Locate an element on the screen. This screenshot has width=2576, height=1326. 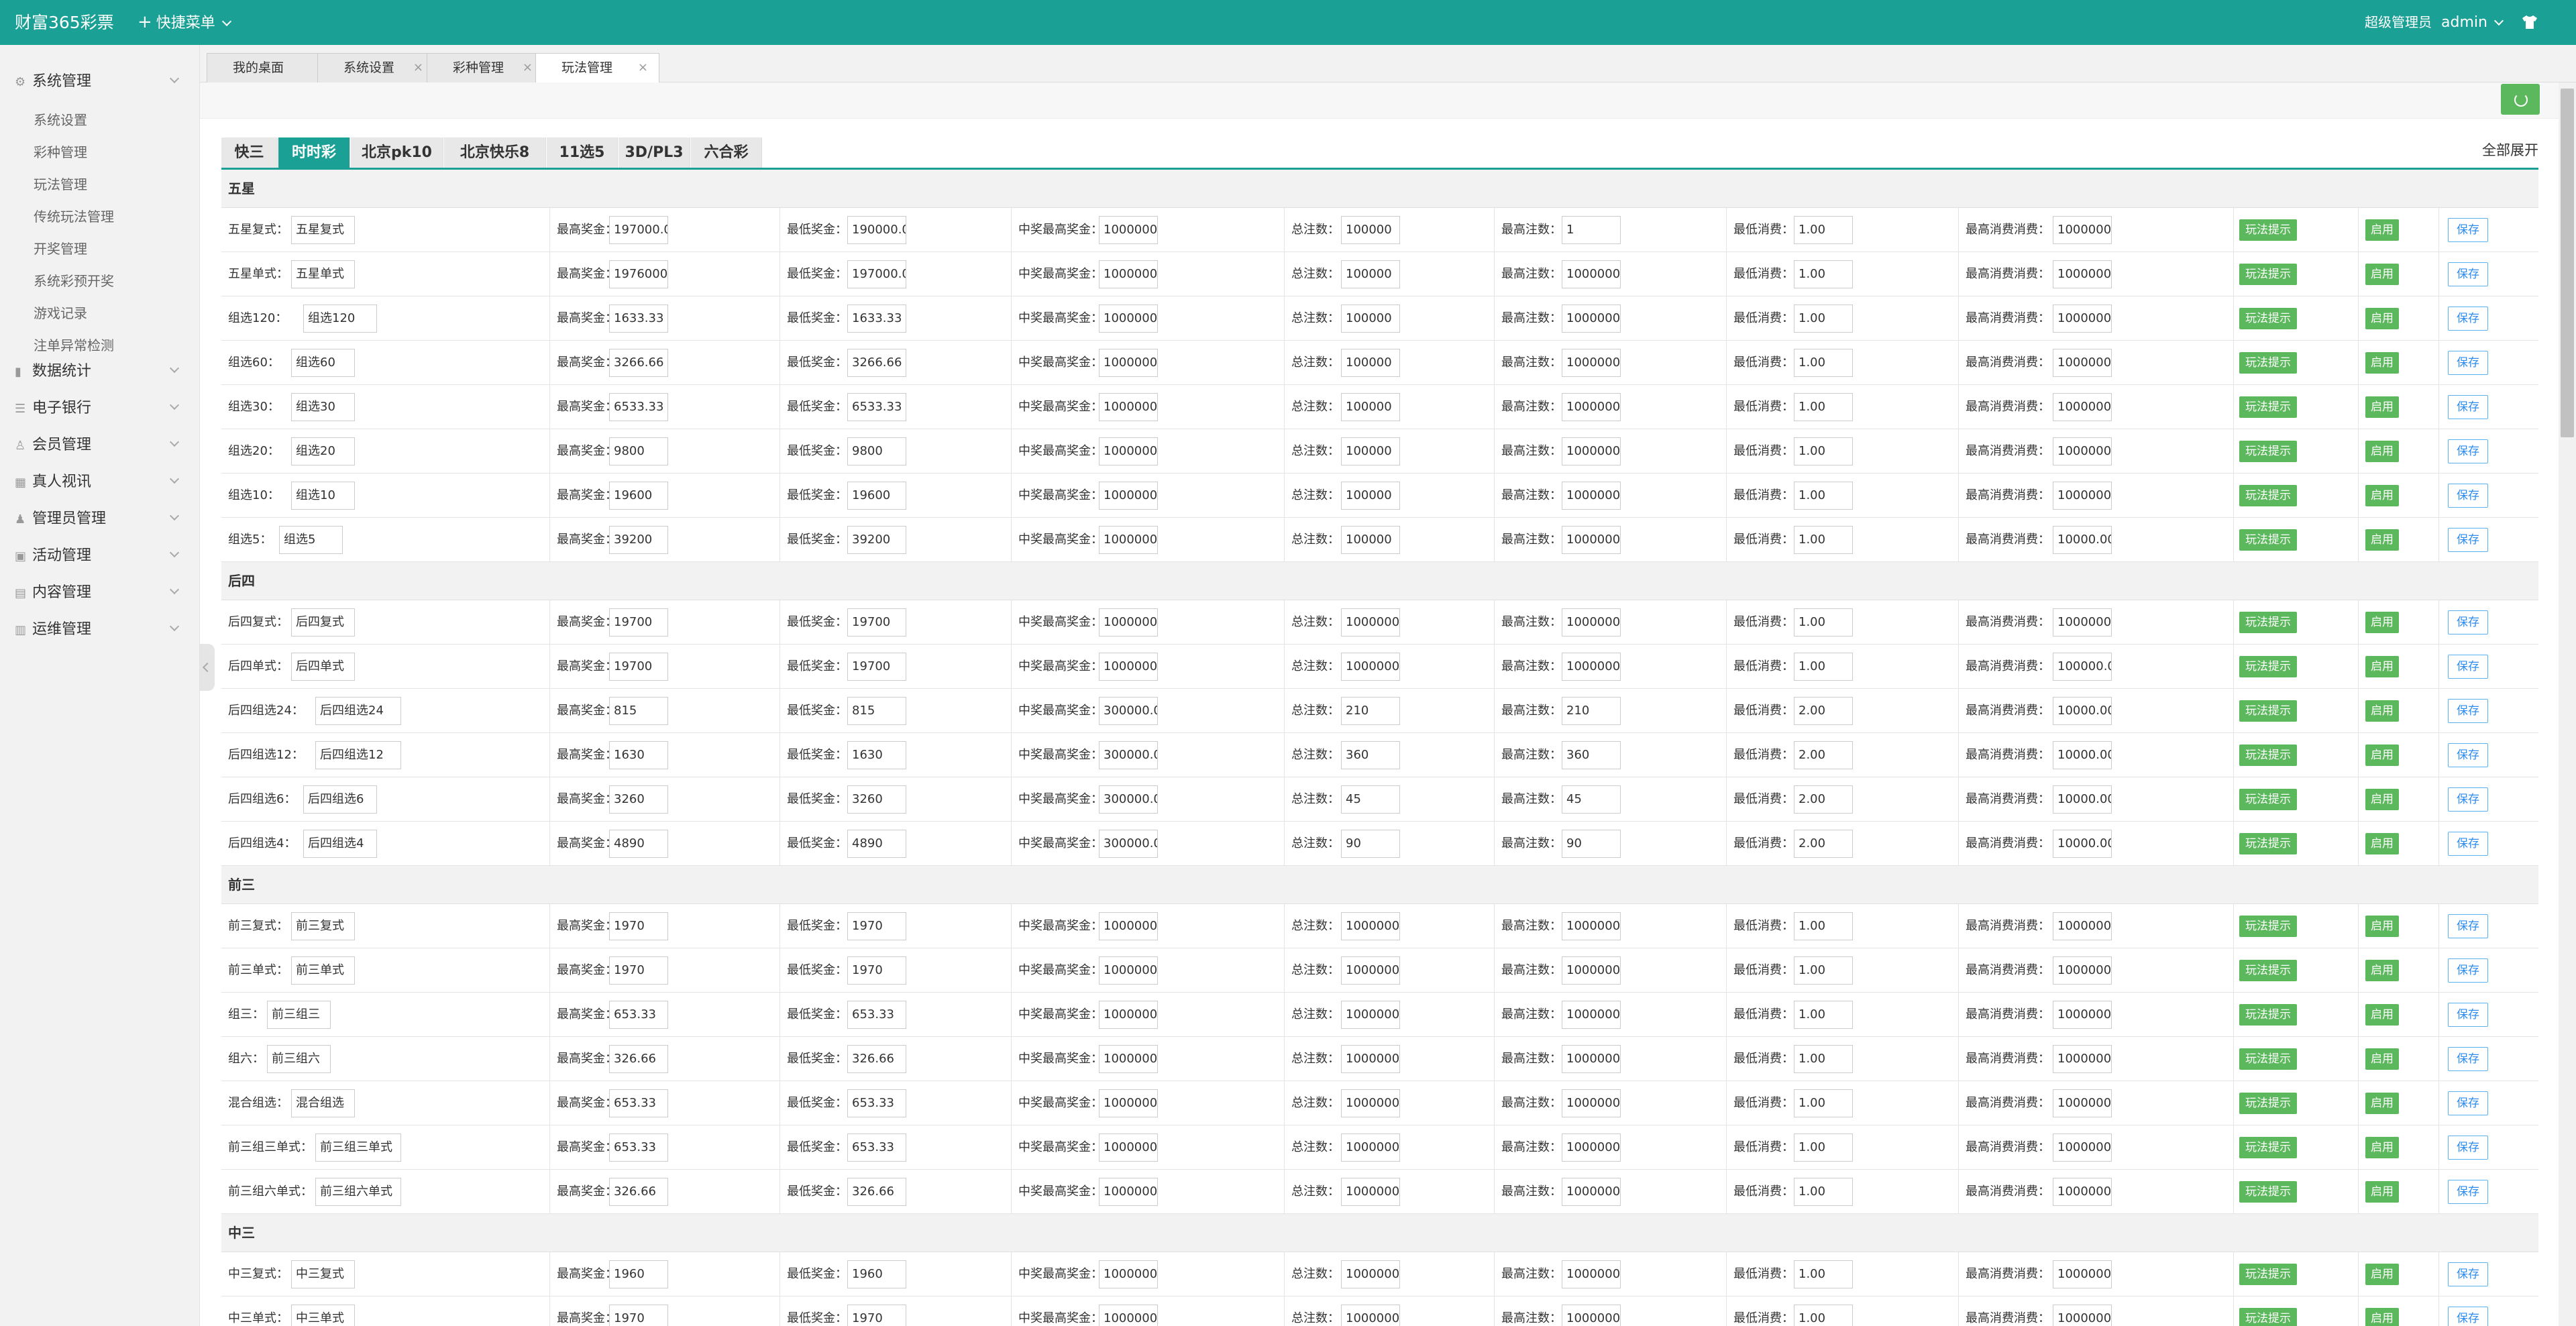
min_prize-input: 653.33 is located at coordinates (876, 1103).